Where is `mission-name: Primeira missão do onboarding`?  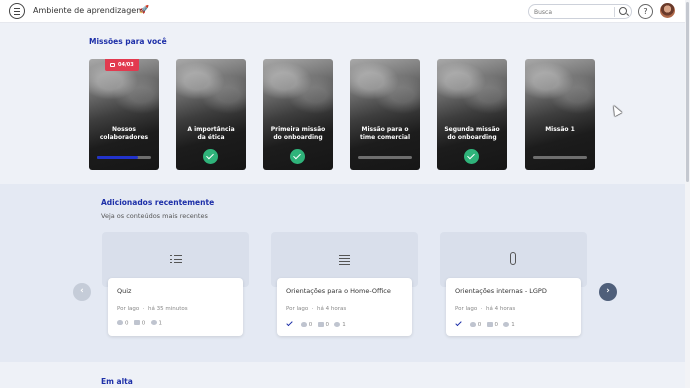 mission-name: Primeira missão do onboarding is located at coordinates (298, 133).